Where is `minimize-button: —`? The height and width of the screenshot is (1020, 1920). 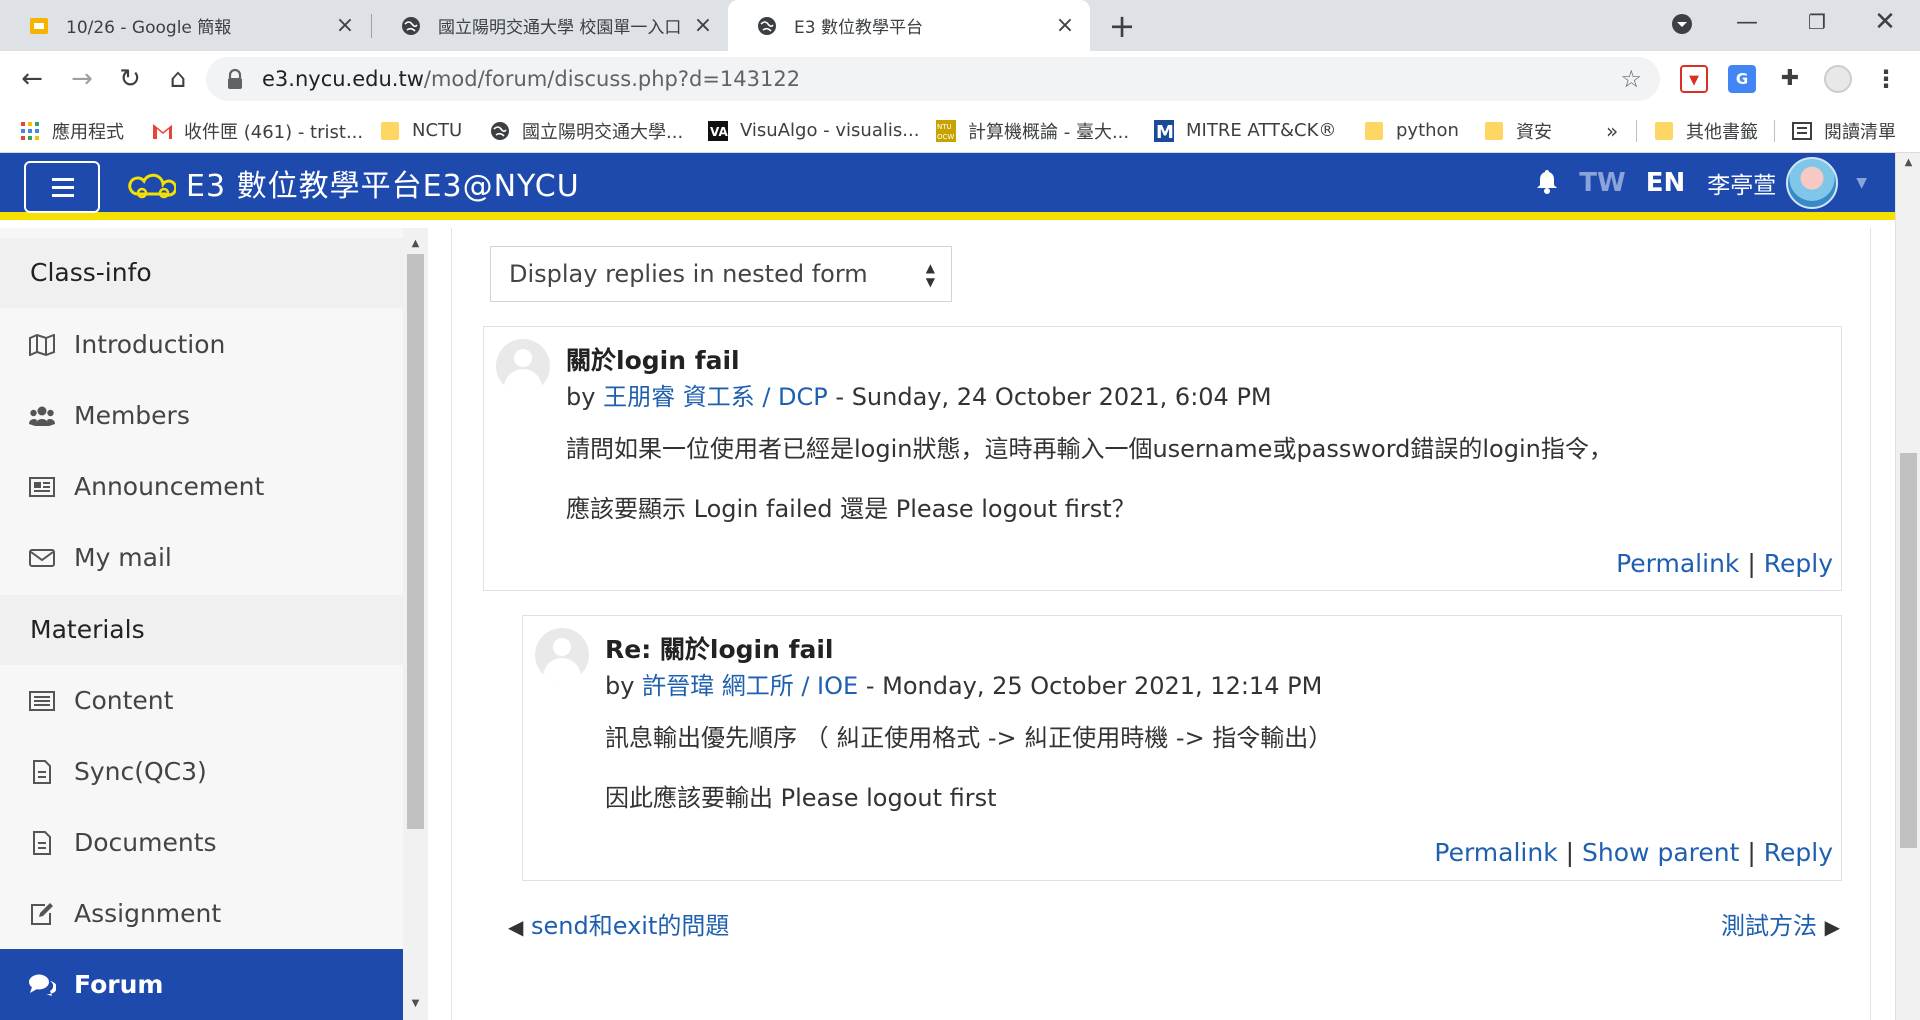
minimize-button: — is located at coordinates (1747, 22).